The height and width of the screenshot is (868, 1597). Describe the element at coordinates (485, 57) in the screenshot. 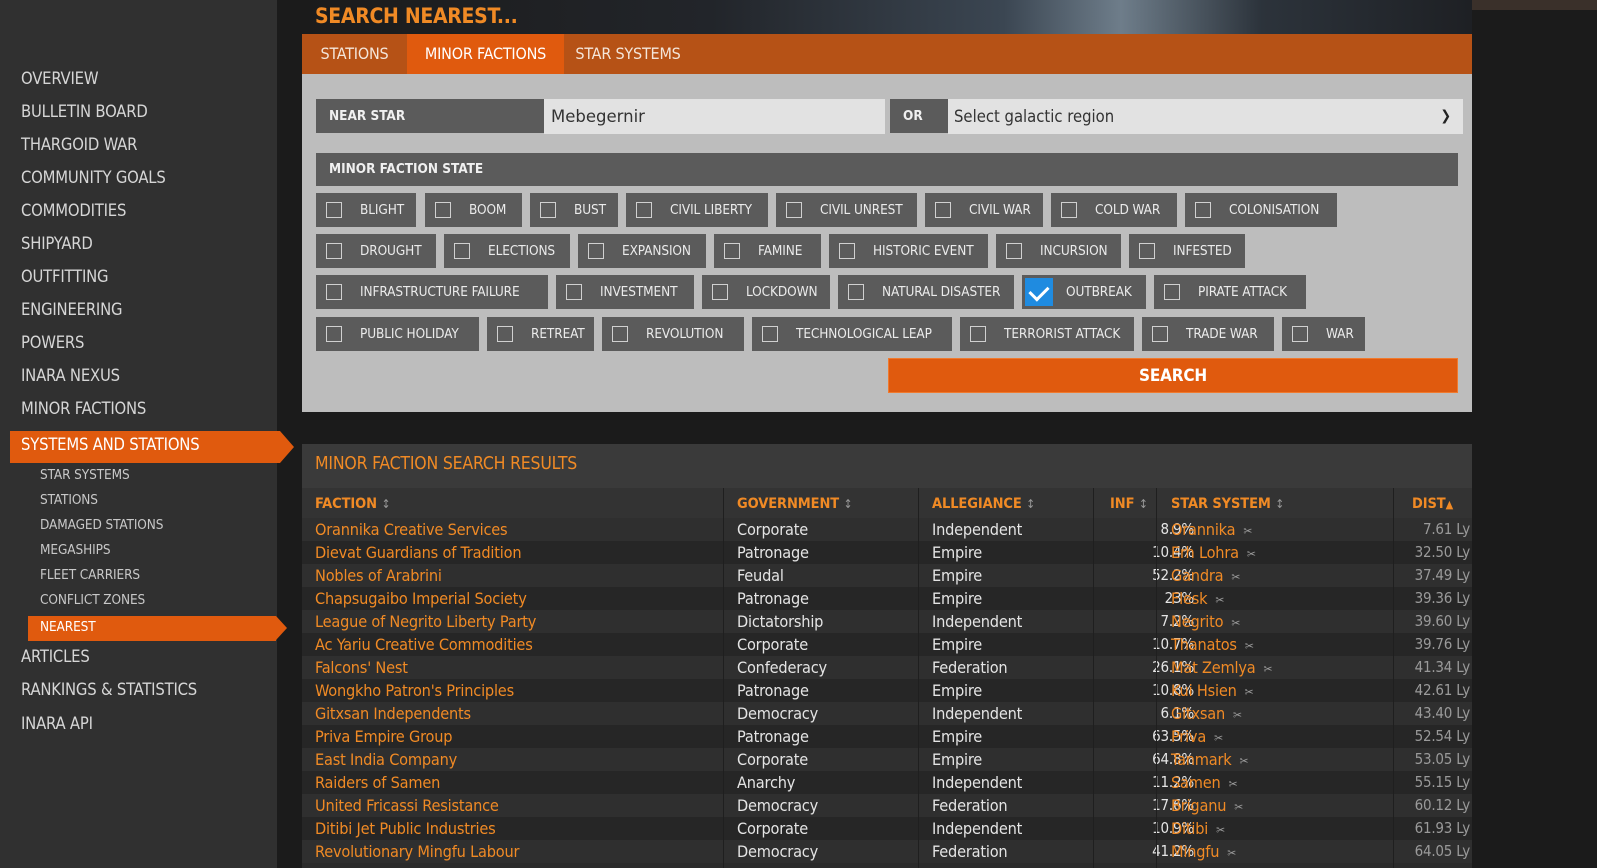

I see `tab-minor-factions: MINOR FACTIONS` at that location.